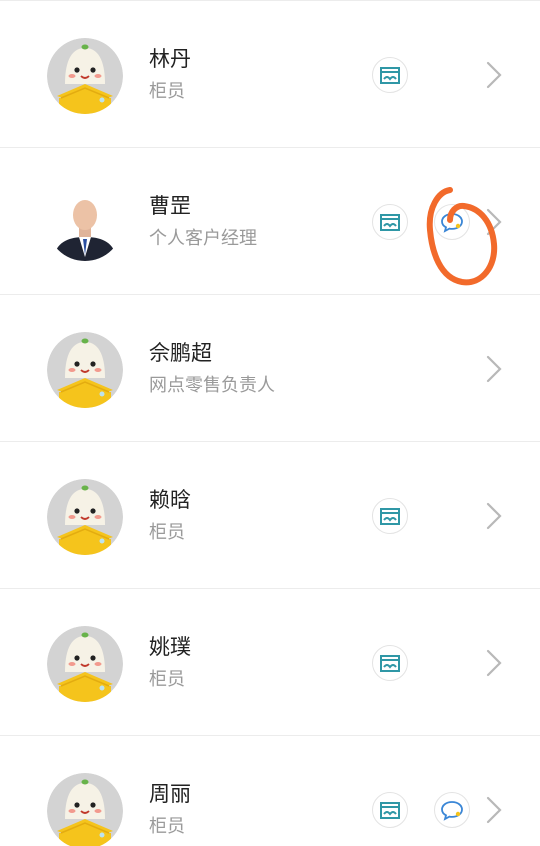 The height and width of the screenshot is (846, 540). I want to click on staff-name: 周丽, so click(170, 794).